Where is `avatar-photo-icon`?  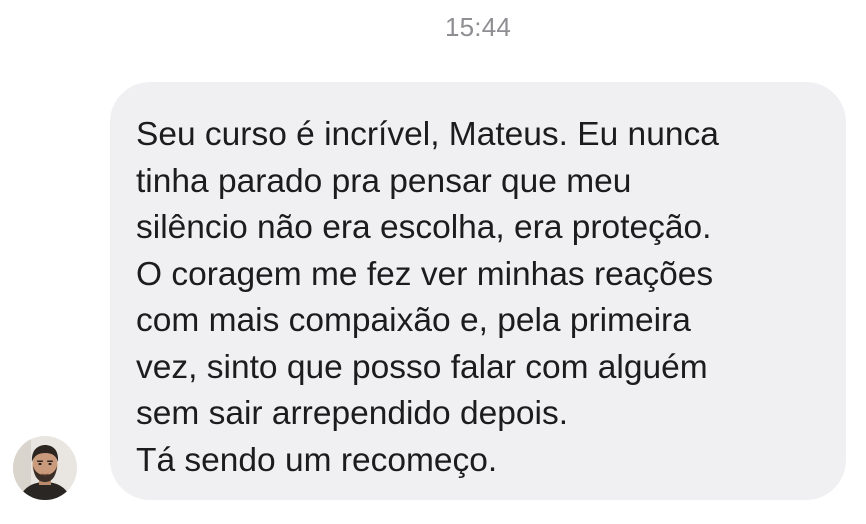 avatar-photo-icon is located at coordinates (45, 468).